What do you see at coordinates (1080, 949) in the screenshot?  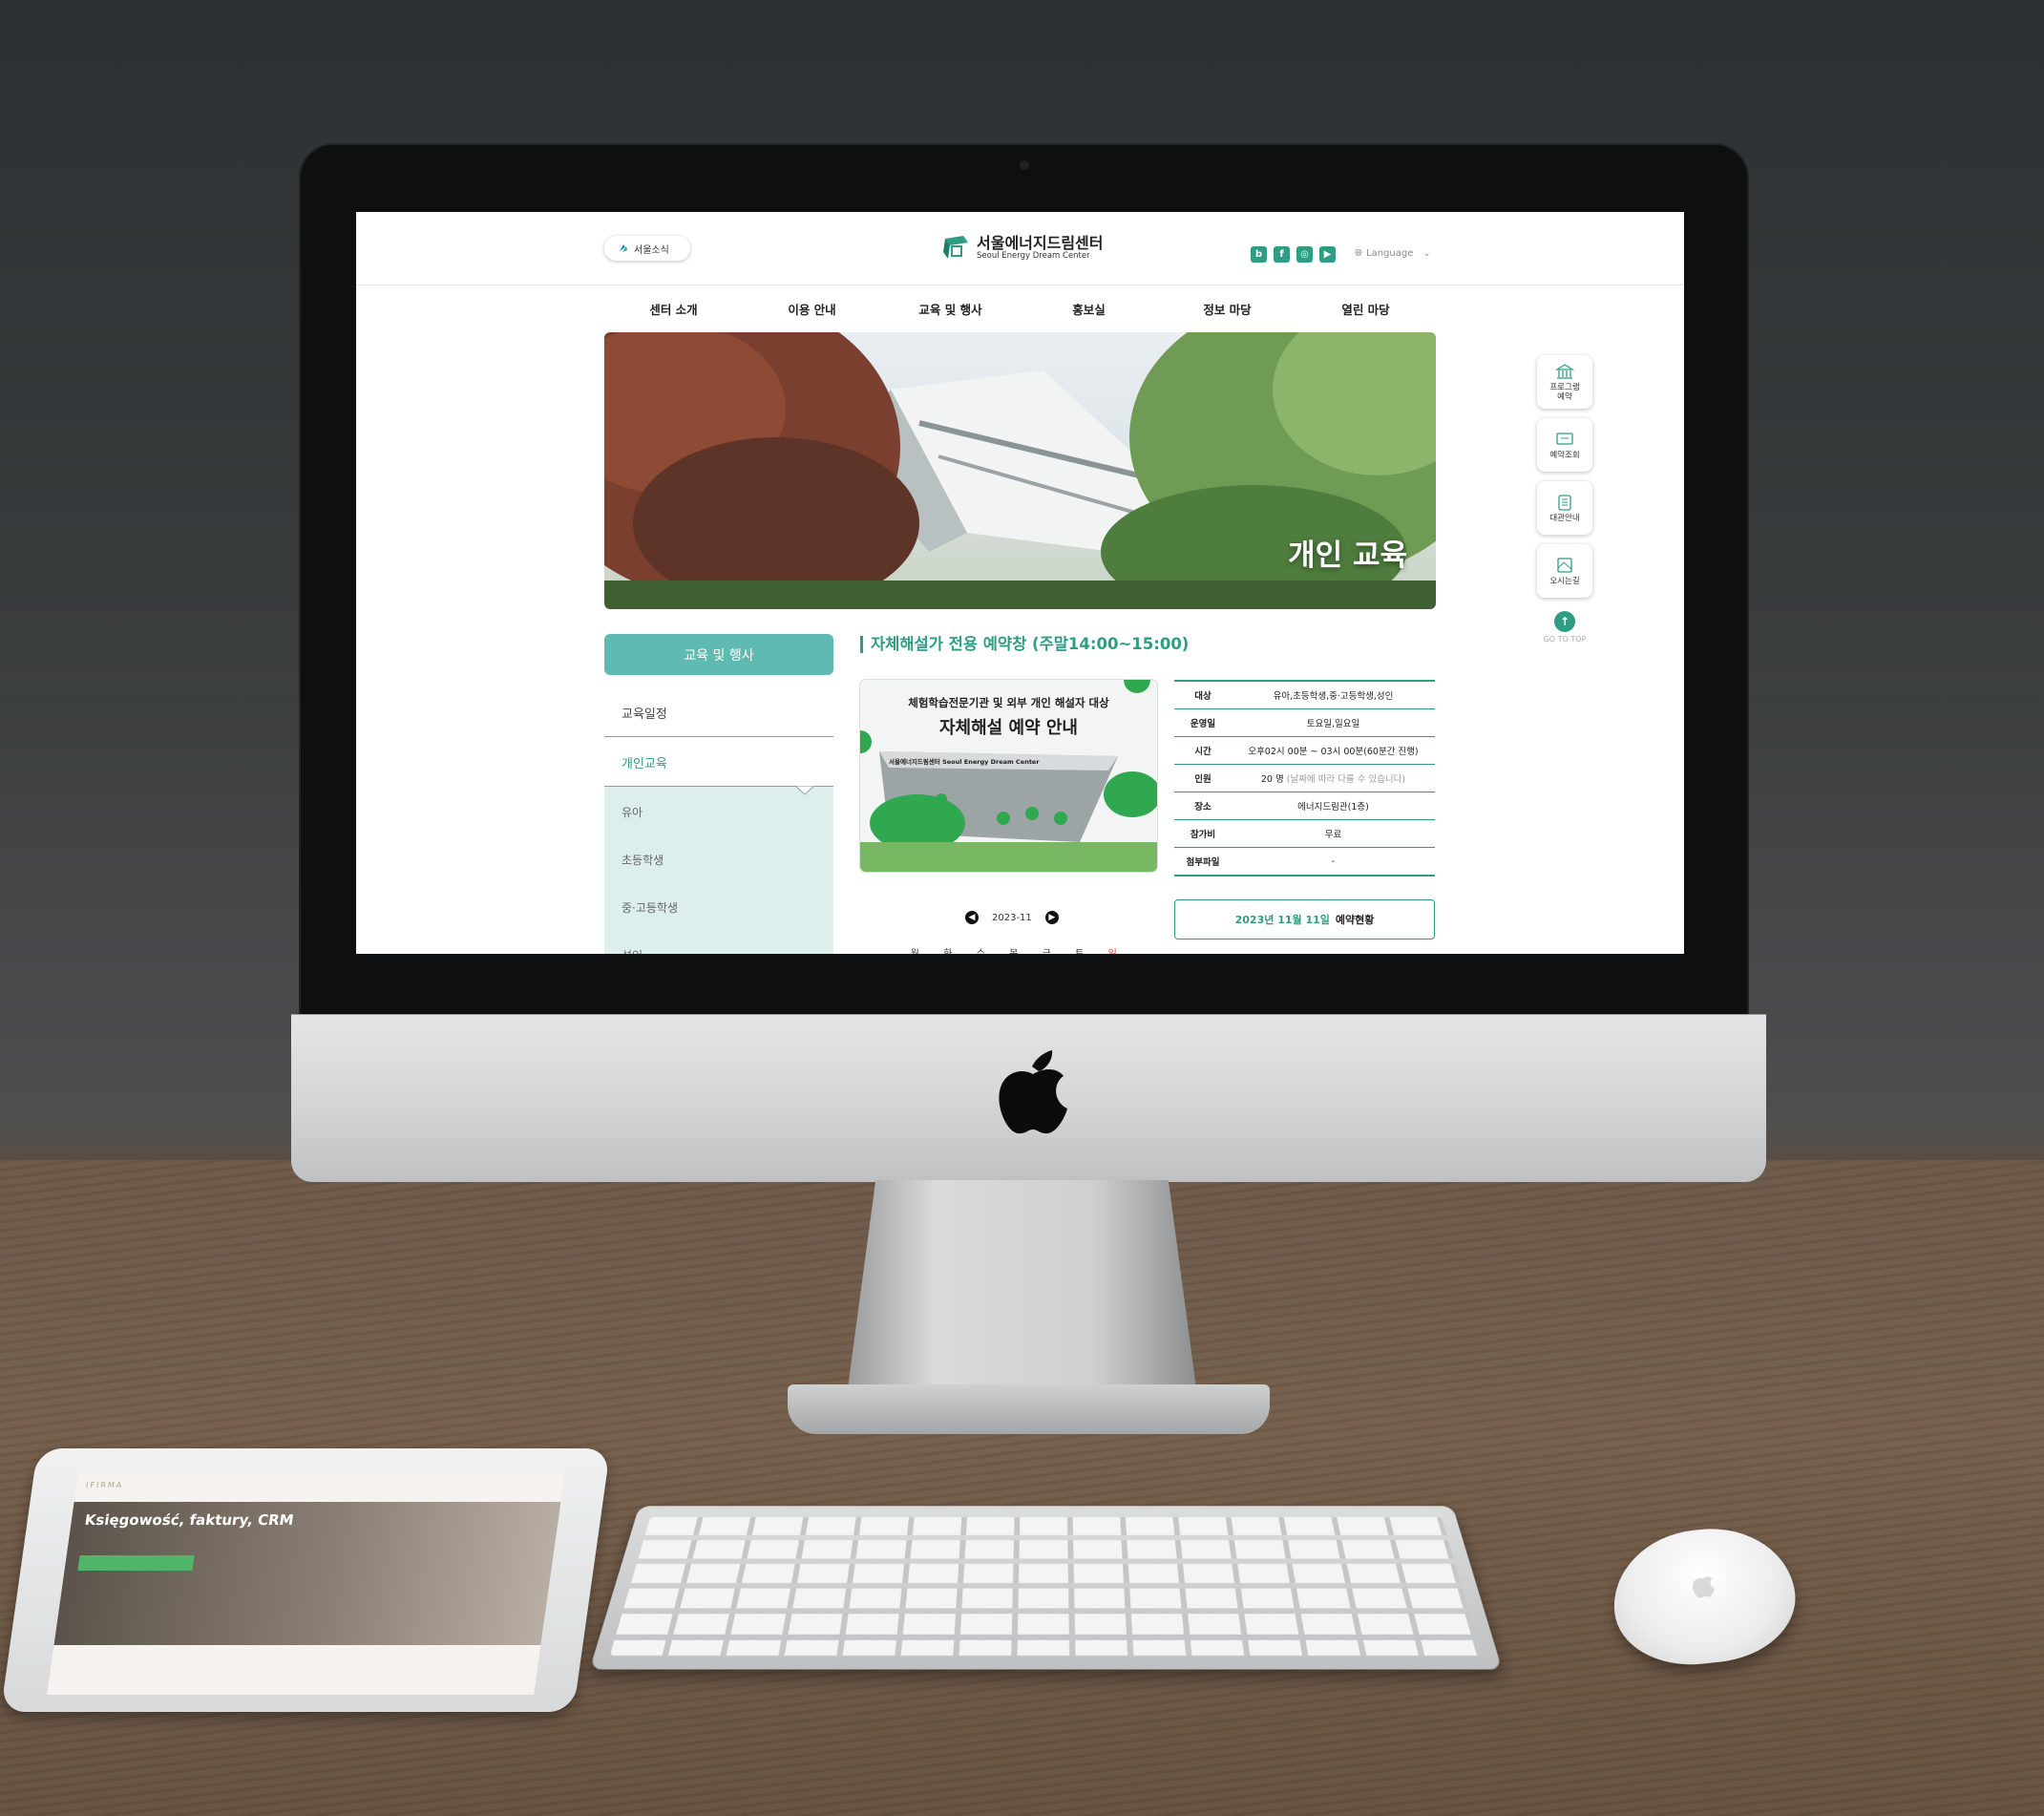 I see `weekday-label: 토` at bounding box center [1080, 949].